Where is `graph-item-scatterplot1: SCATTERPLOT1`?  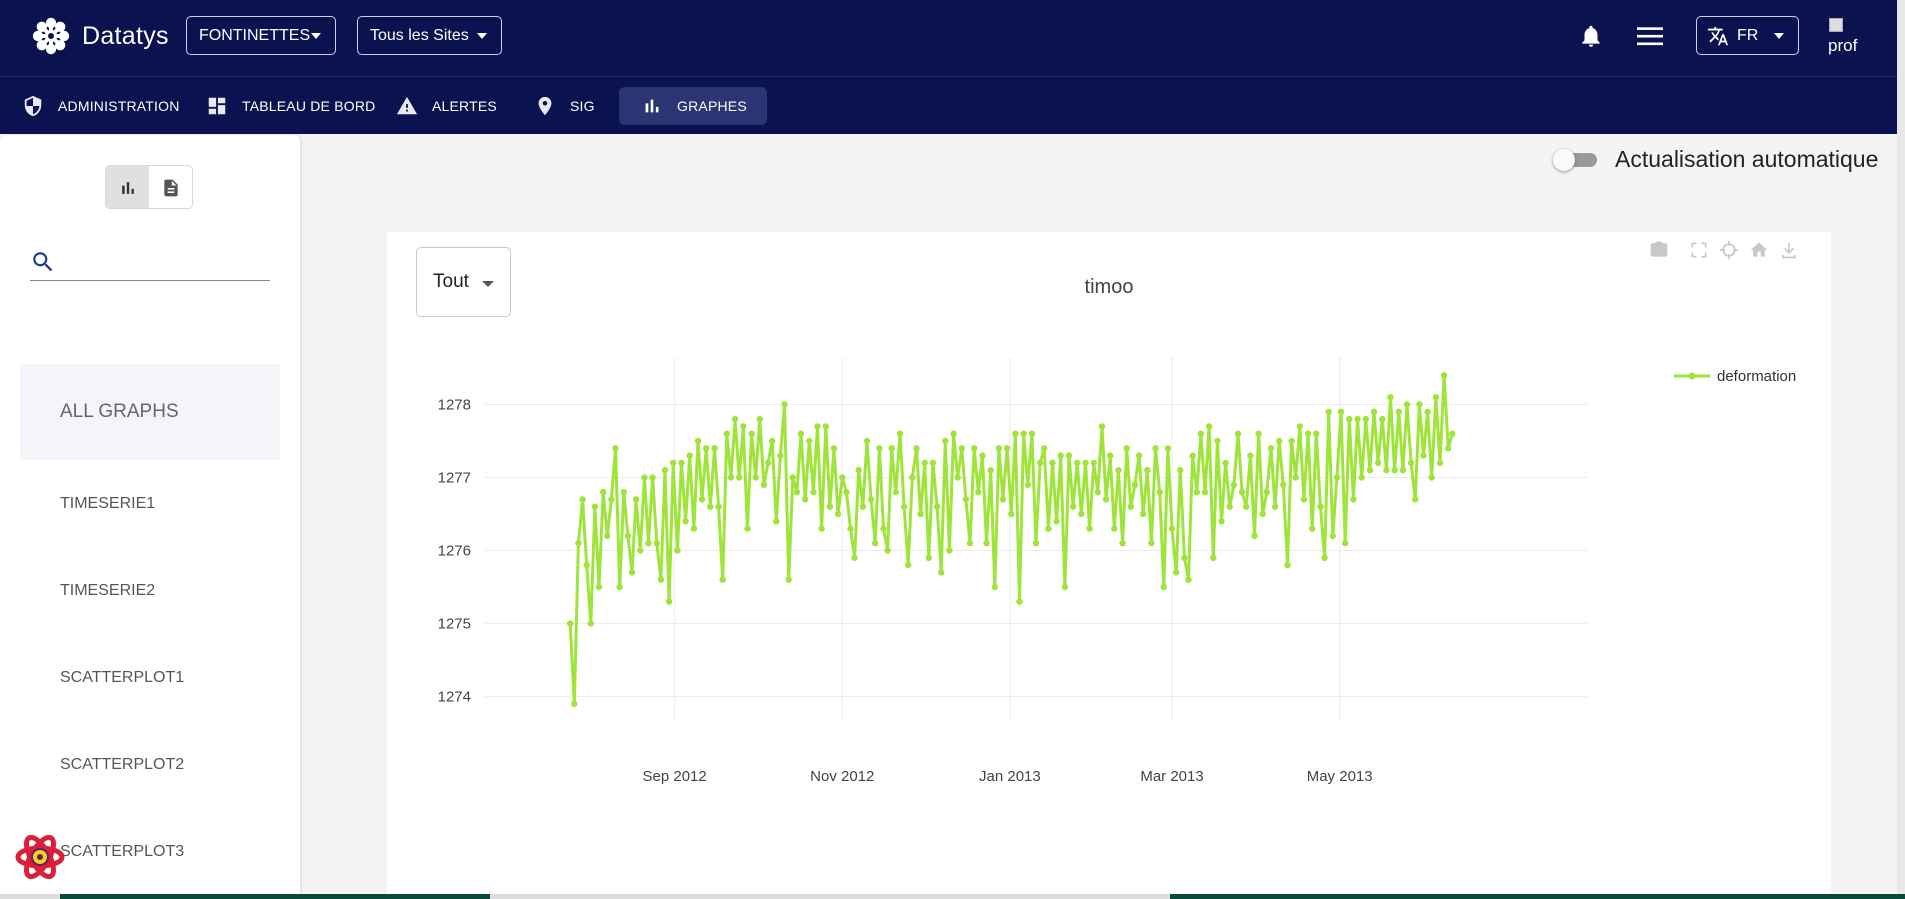
graph-item-scatterplot1: SCATTERPLOT1 is located at coordinates (150, 677).